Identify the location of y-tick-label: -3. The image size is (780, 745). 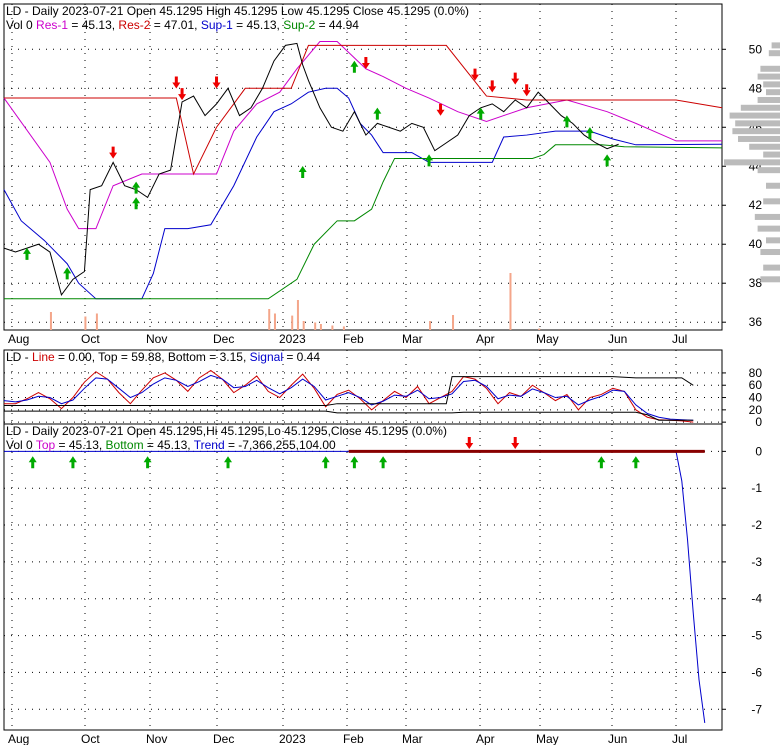
(756, 562).